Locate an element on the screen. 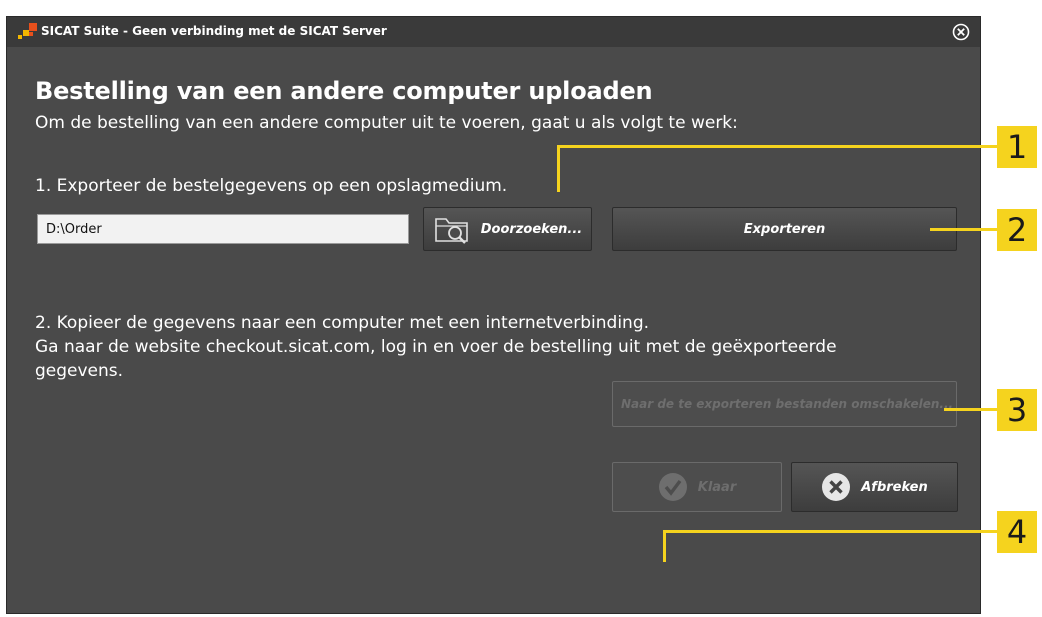 This screenshot has height=617, width=1042. step2-text-line3: gegevens. is located at coordinates (79, 371).